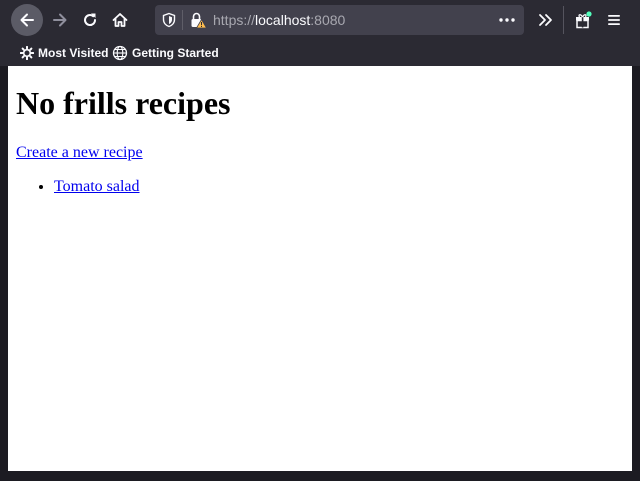 This screenshot has height=481, width=640. I want to click on hamburger-menu-icon, so click(614, 20).